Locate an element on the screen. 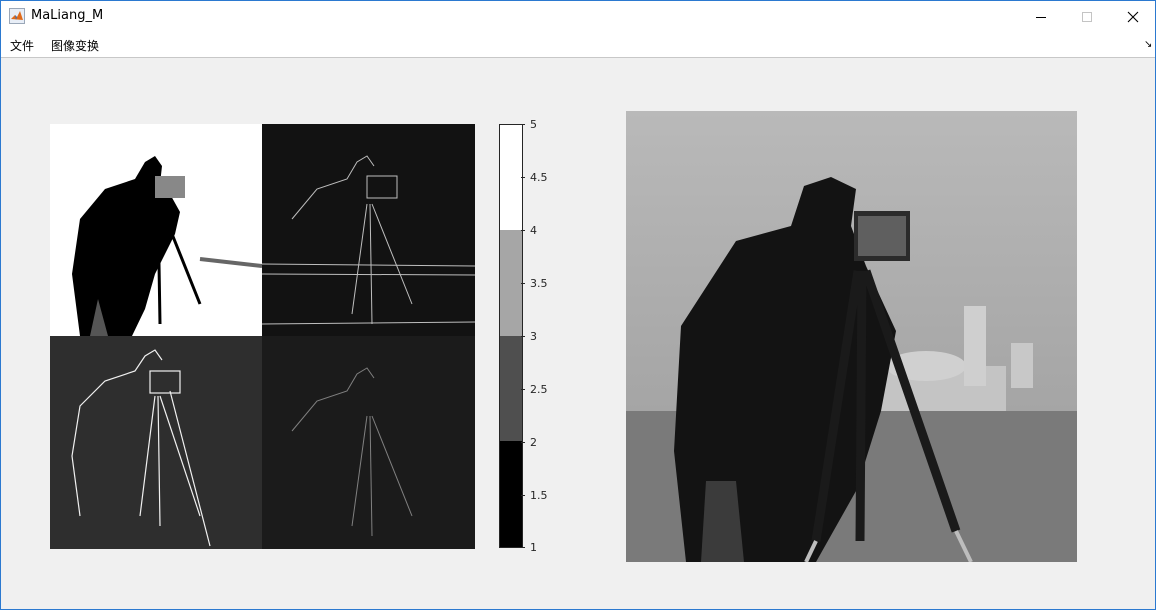 This screenshot has width=1156, height=610. vertical-detail-quadrant is located at coordinates (156, 442).